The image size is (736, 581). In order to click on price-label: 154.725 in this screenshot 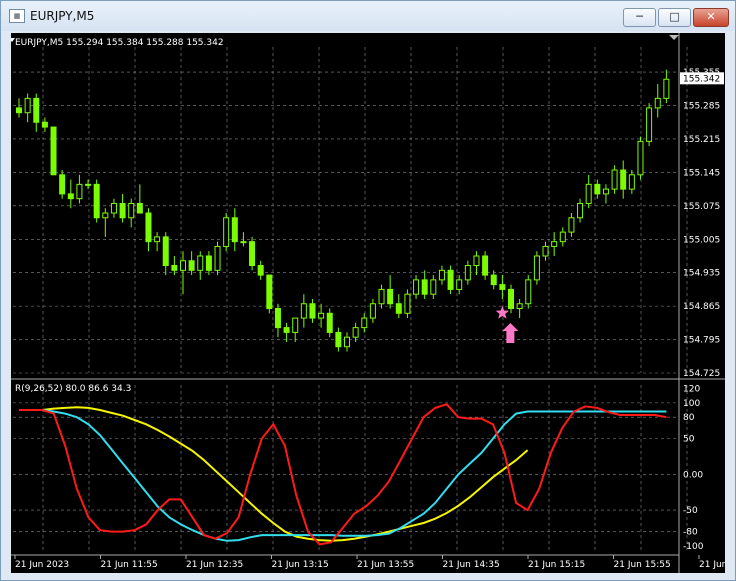, I will do `click(701, 374)`.